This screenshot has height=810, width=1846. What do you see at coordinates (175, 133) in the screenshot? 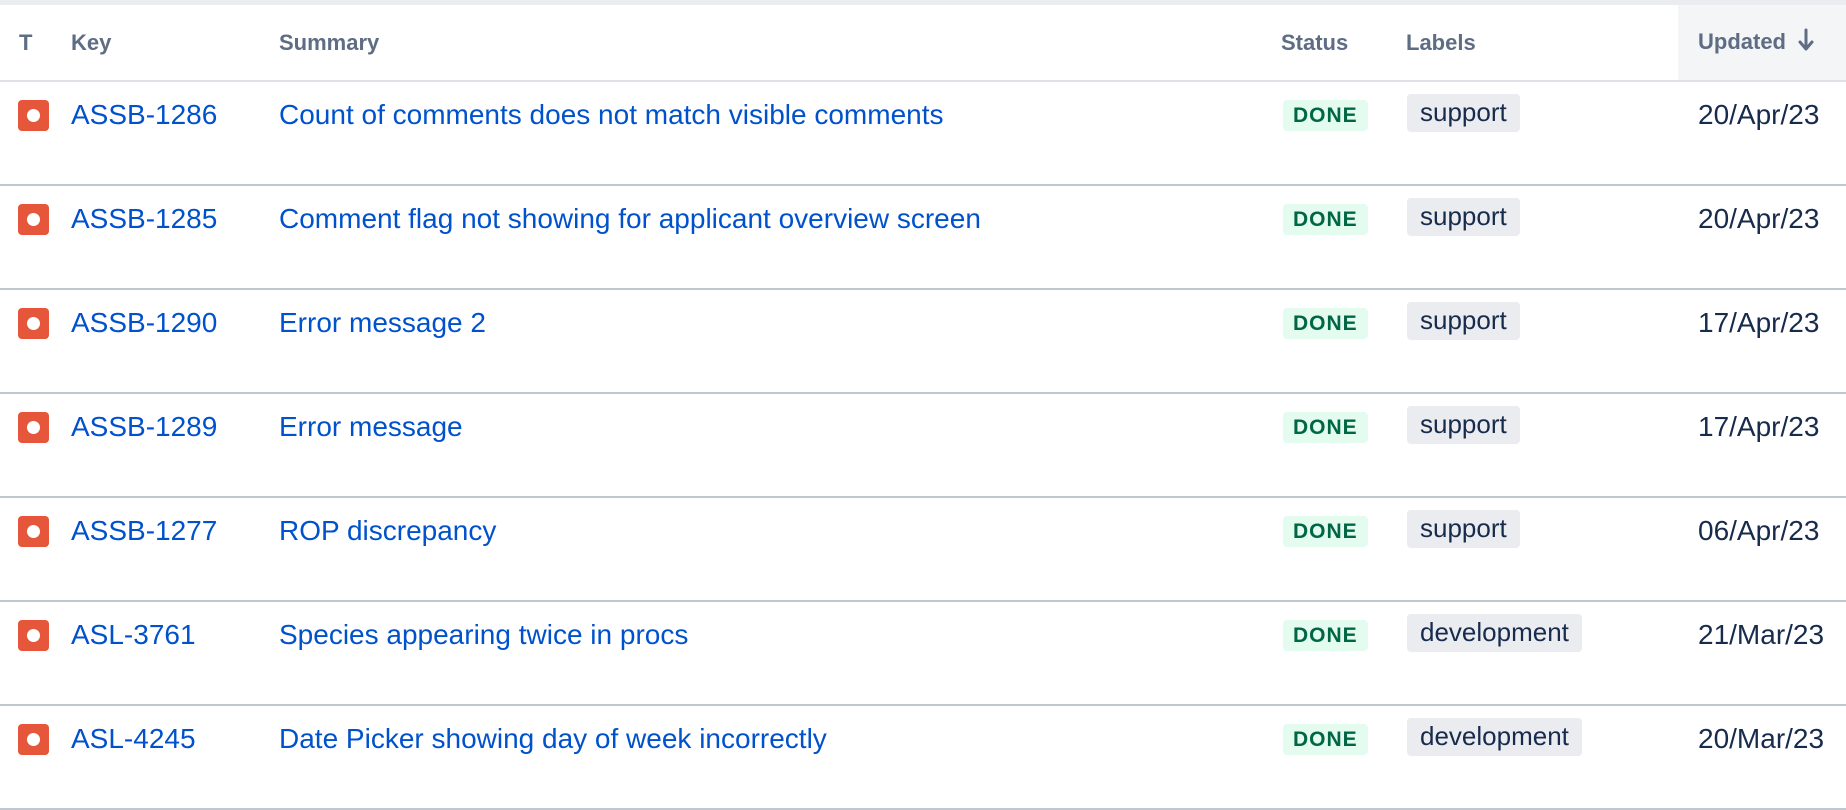
I see `cell-key: ASSB-1286` at bounding box center [175, 133].